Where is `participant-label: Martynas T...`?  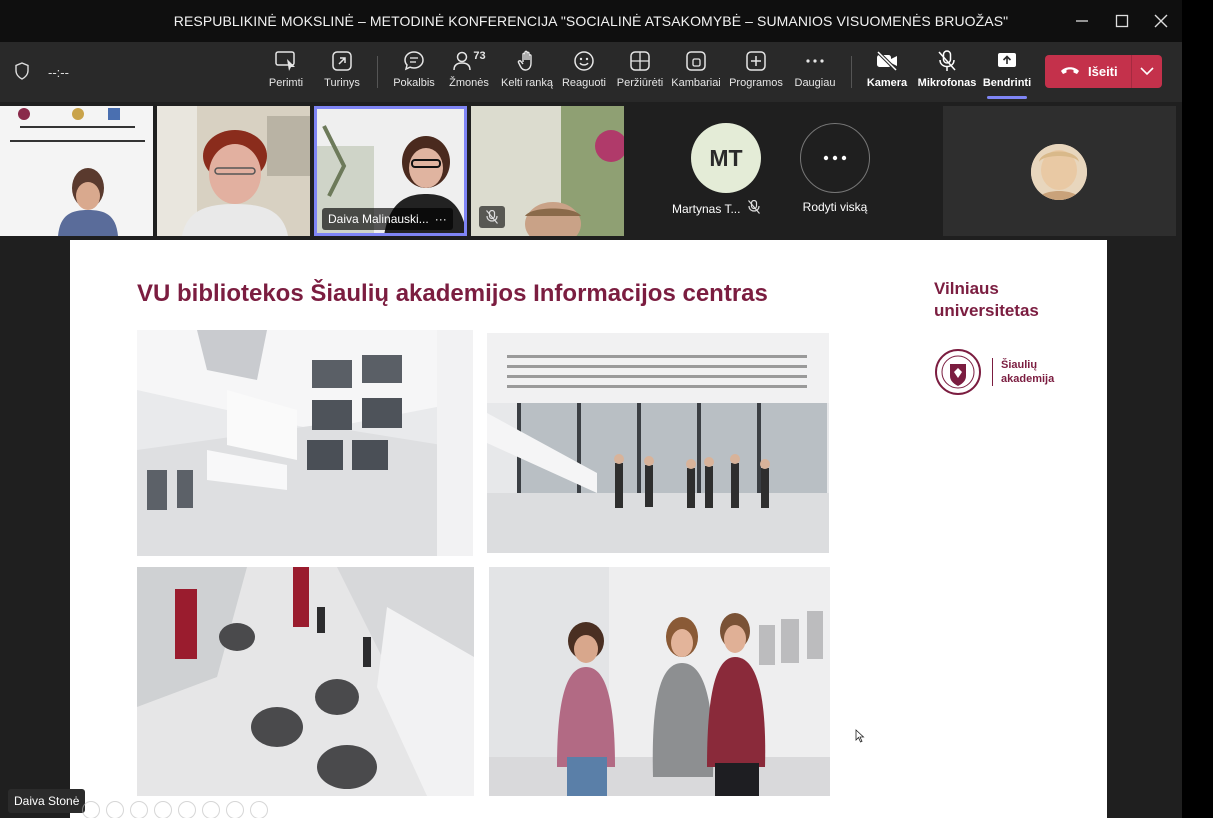
participant-label: Martynas T... is located at coordinates (716, 208).